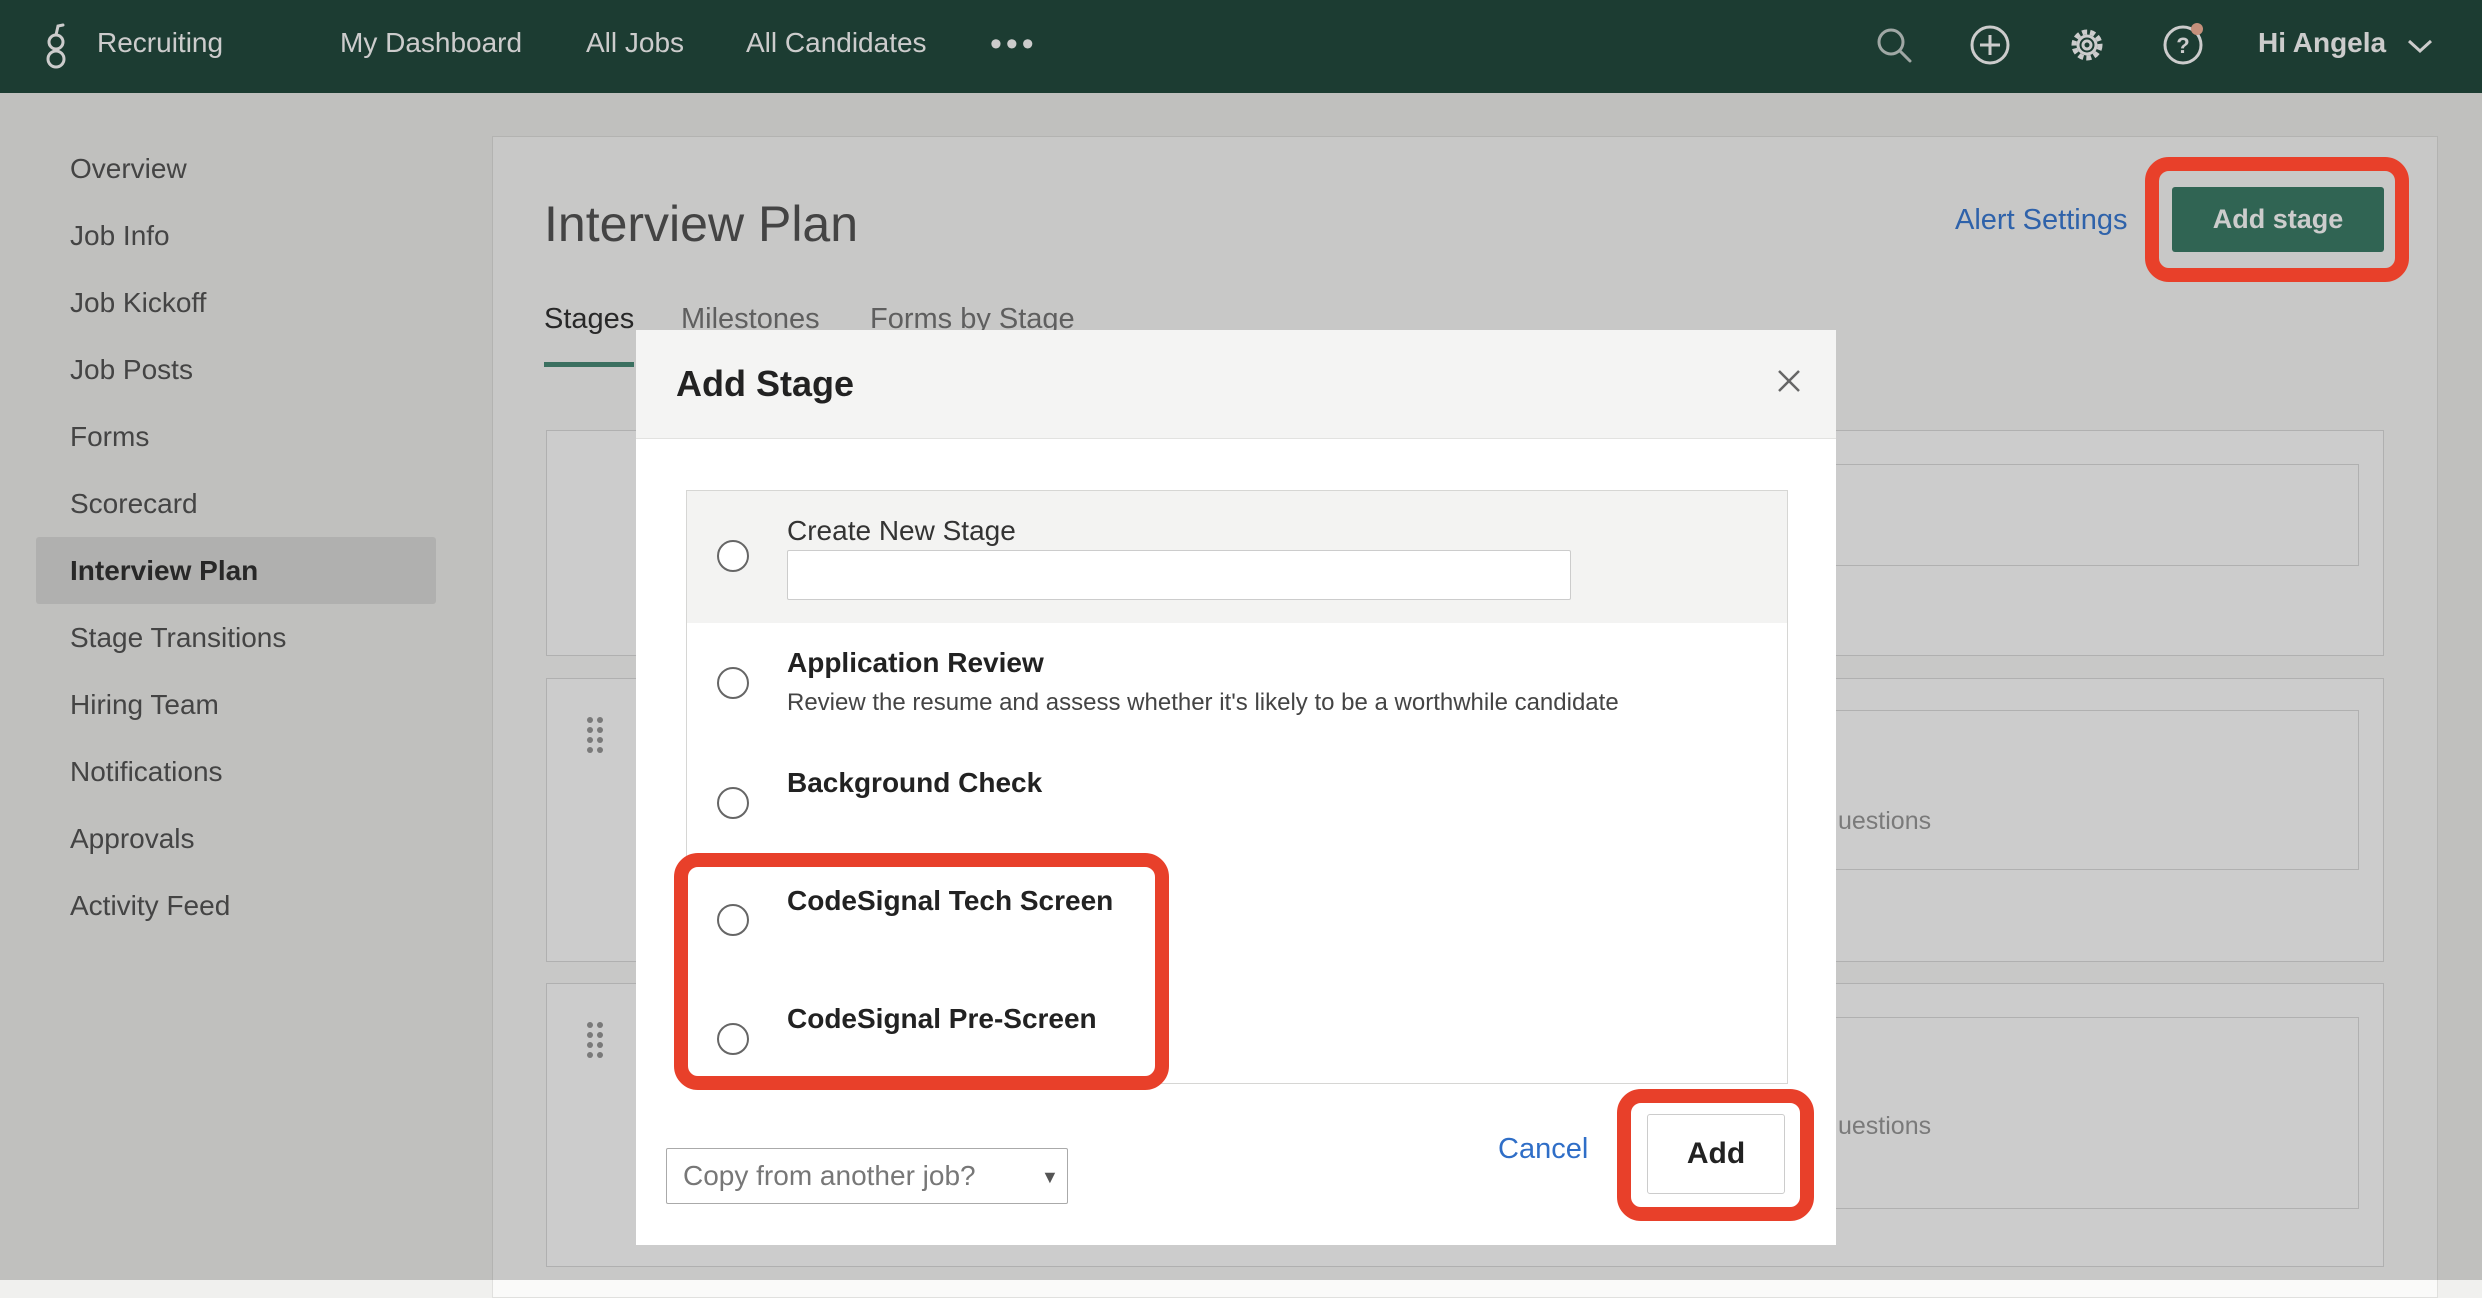  What do you see at coordinates (1543, 1149) in the screenshot?
I see `cancel-button: Cancel` at bounding box center [1543, 1149].